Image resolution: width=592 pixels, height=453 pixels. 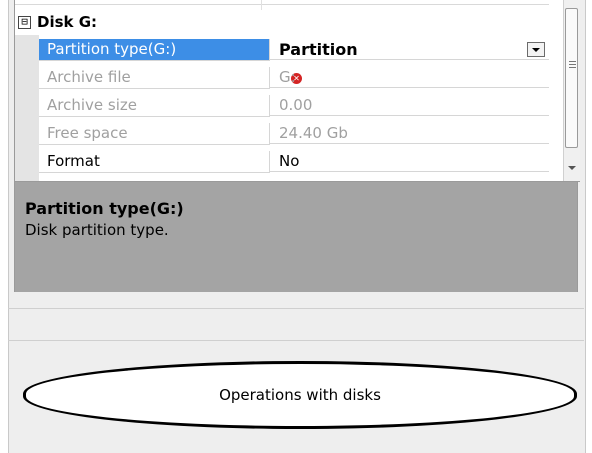 What do you see at coordinates (318, 49) in the screenshot?
I see `property-value-text: Partition` at bounding box center [318, 49].